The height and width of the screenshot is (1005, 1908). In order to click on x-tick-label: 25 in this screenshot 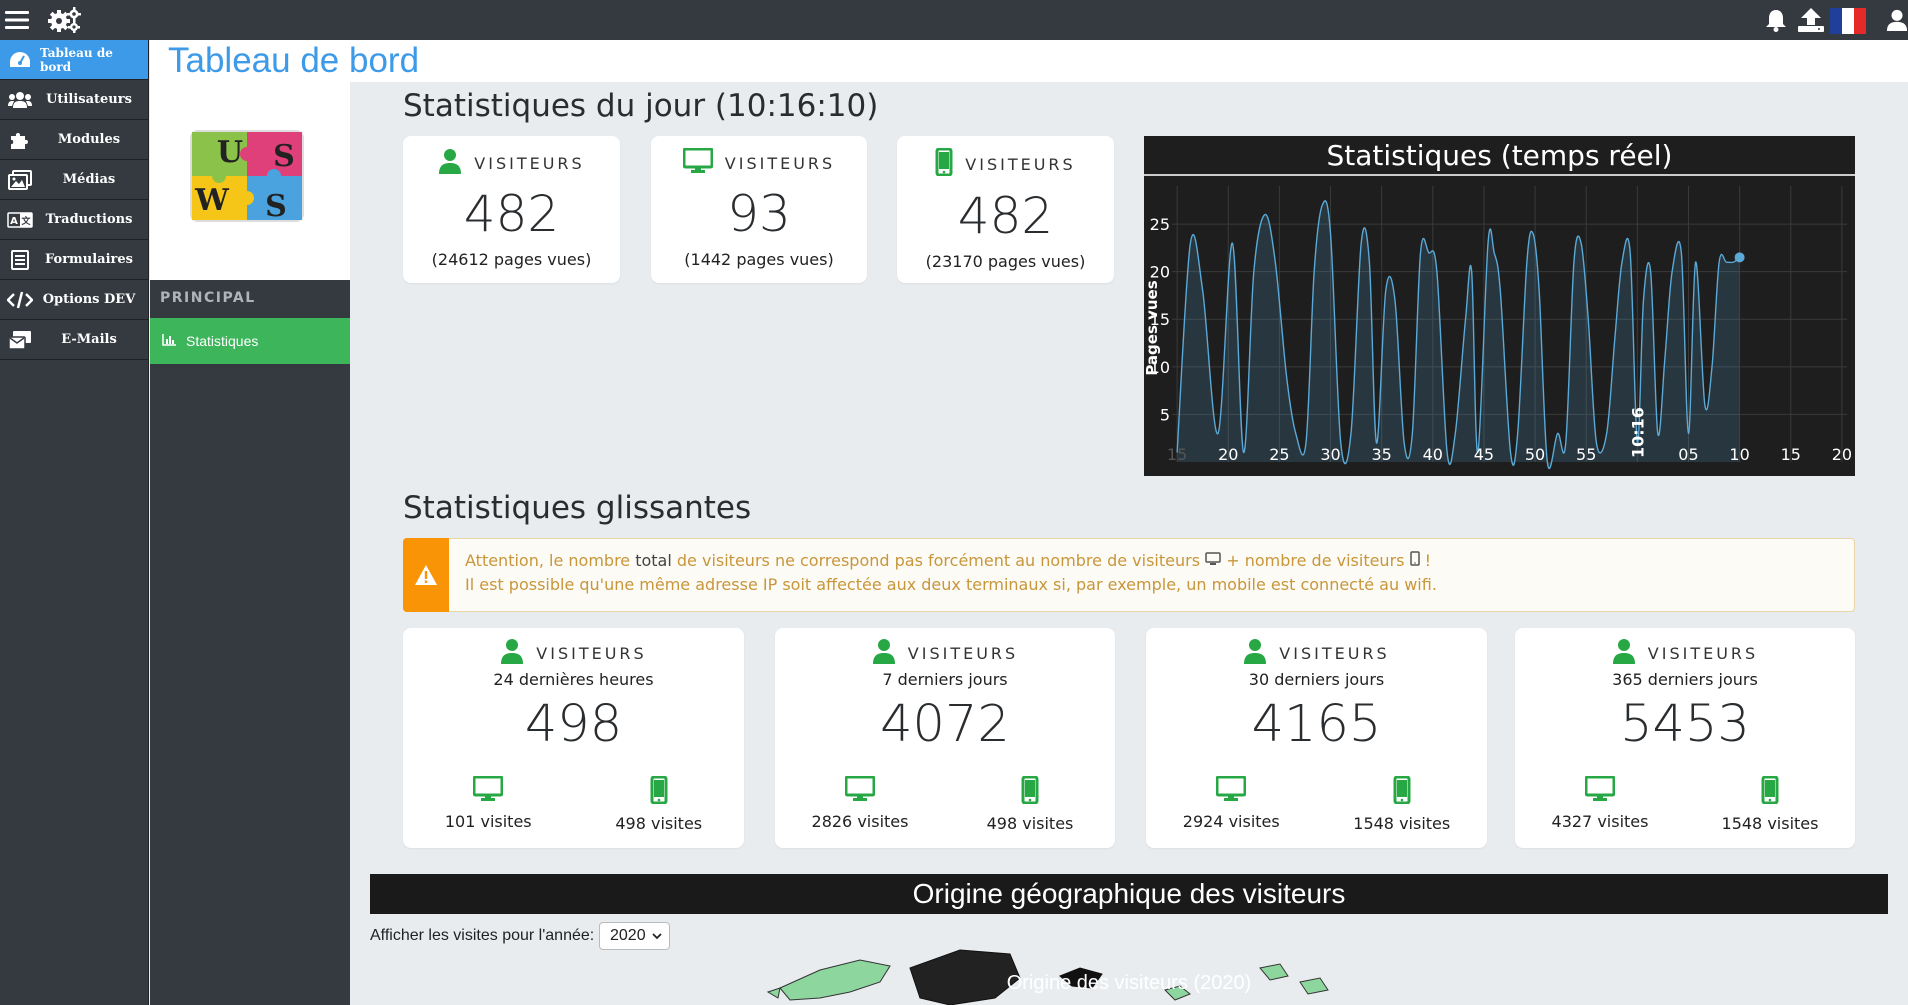, I will do `click(1279, 454)`.